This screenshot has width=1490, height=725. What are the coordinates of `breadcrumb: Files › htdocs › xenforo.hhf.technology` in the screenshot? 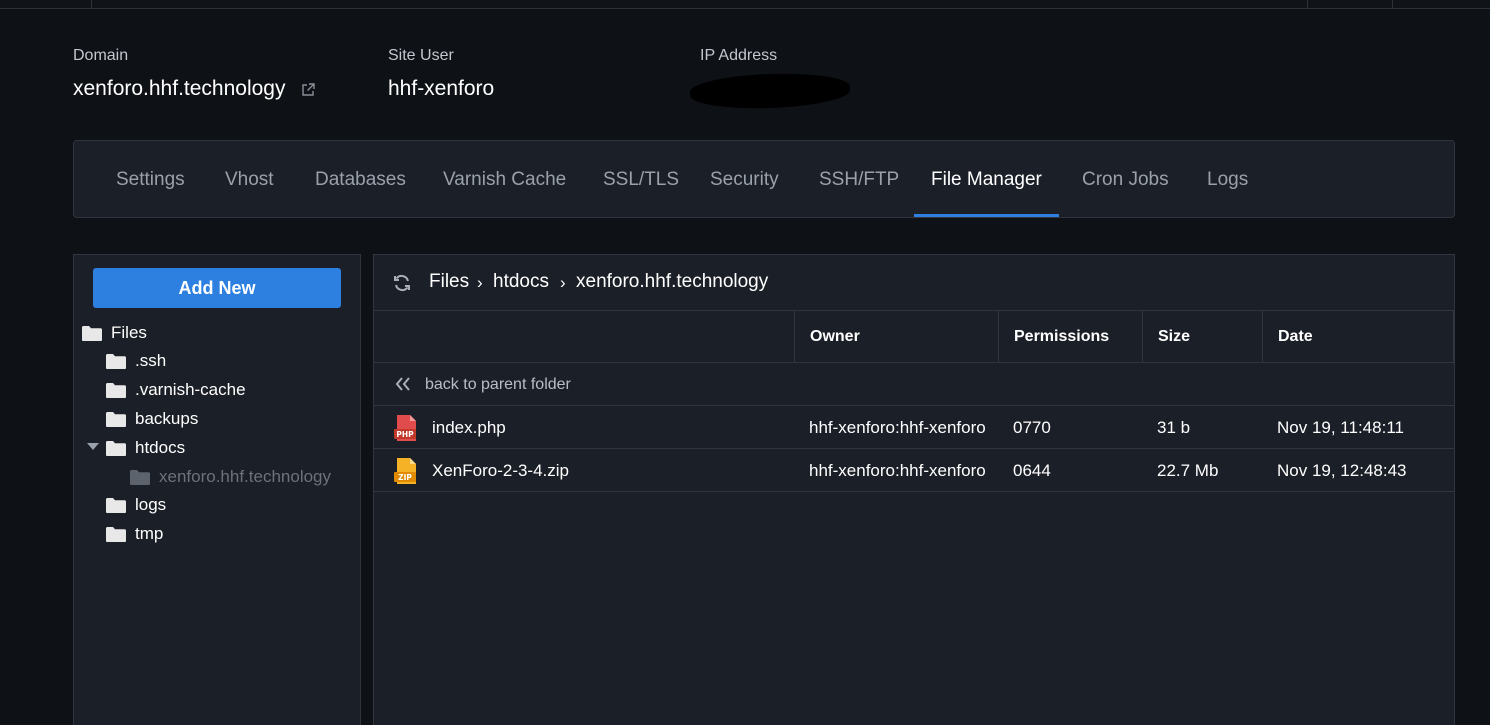 It's located at (914, 283).